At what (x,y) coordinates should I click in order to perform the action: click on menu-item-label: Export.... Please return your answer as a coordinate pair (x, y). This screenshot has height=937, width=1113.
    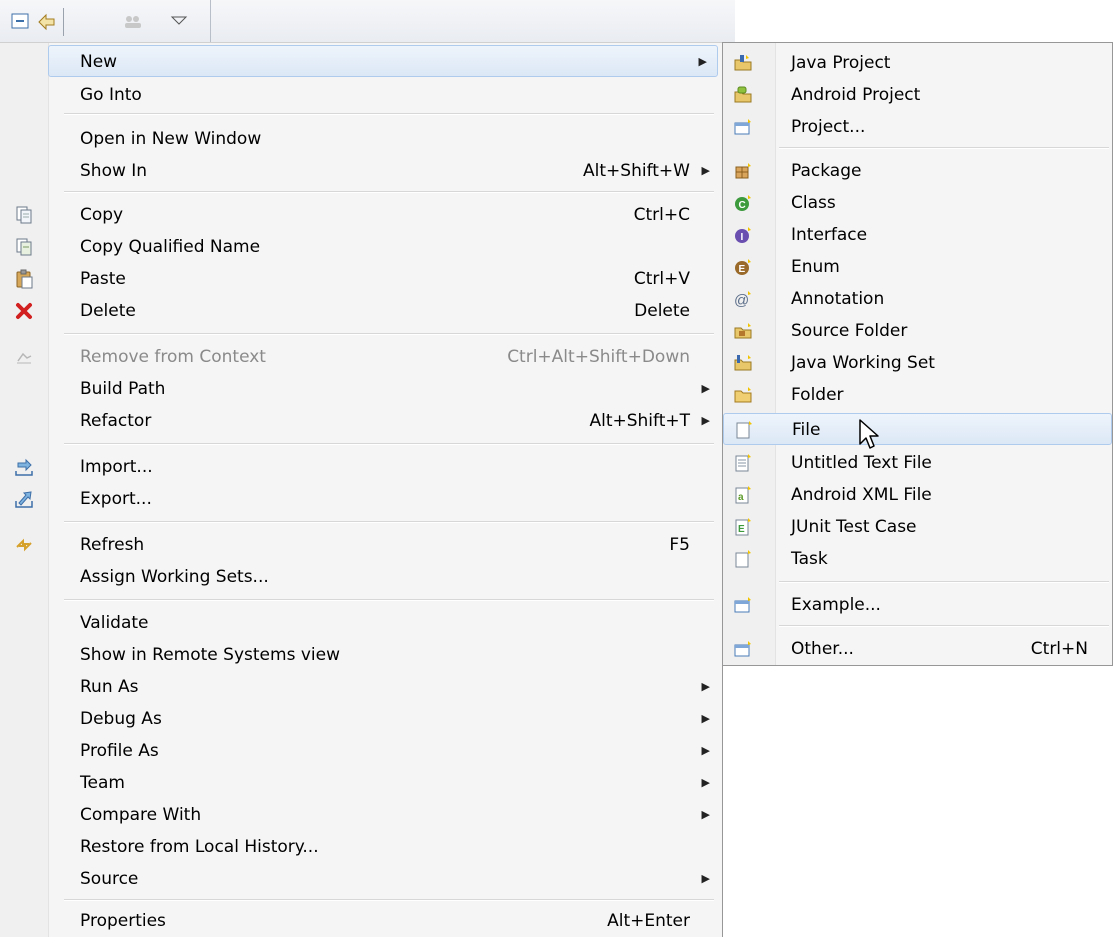
    Looking at the image, I should click on (116, 499).